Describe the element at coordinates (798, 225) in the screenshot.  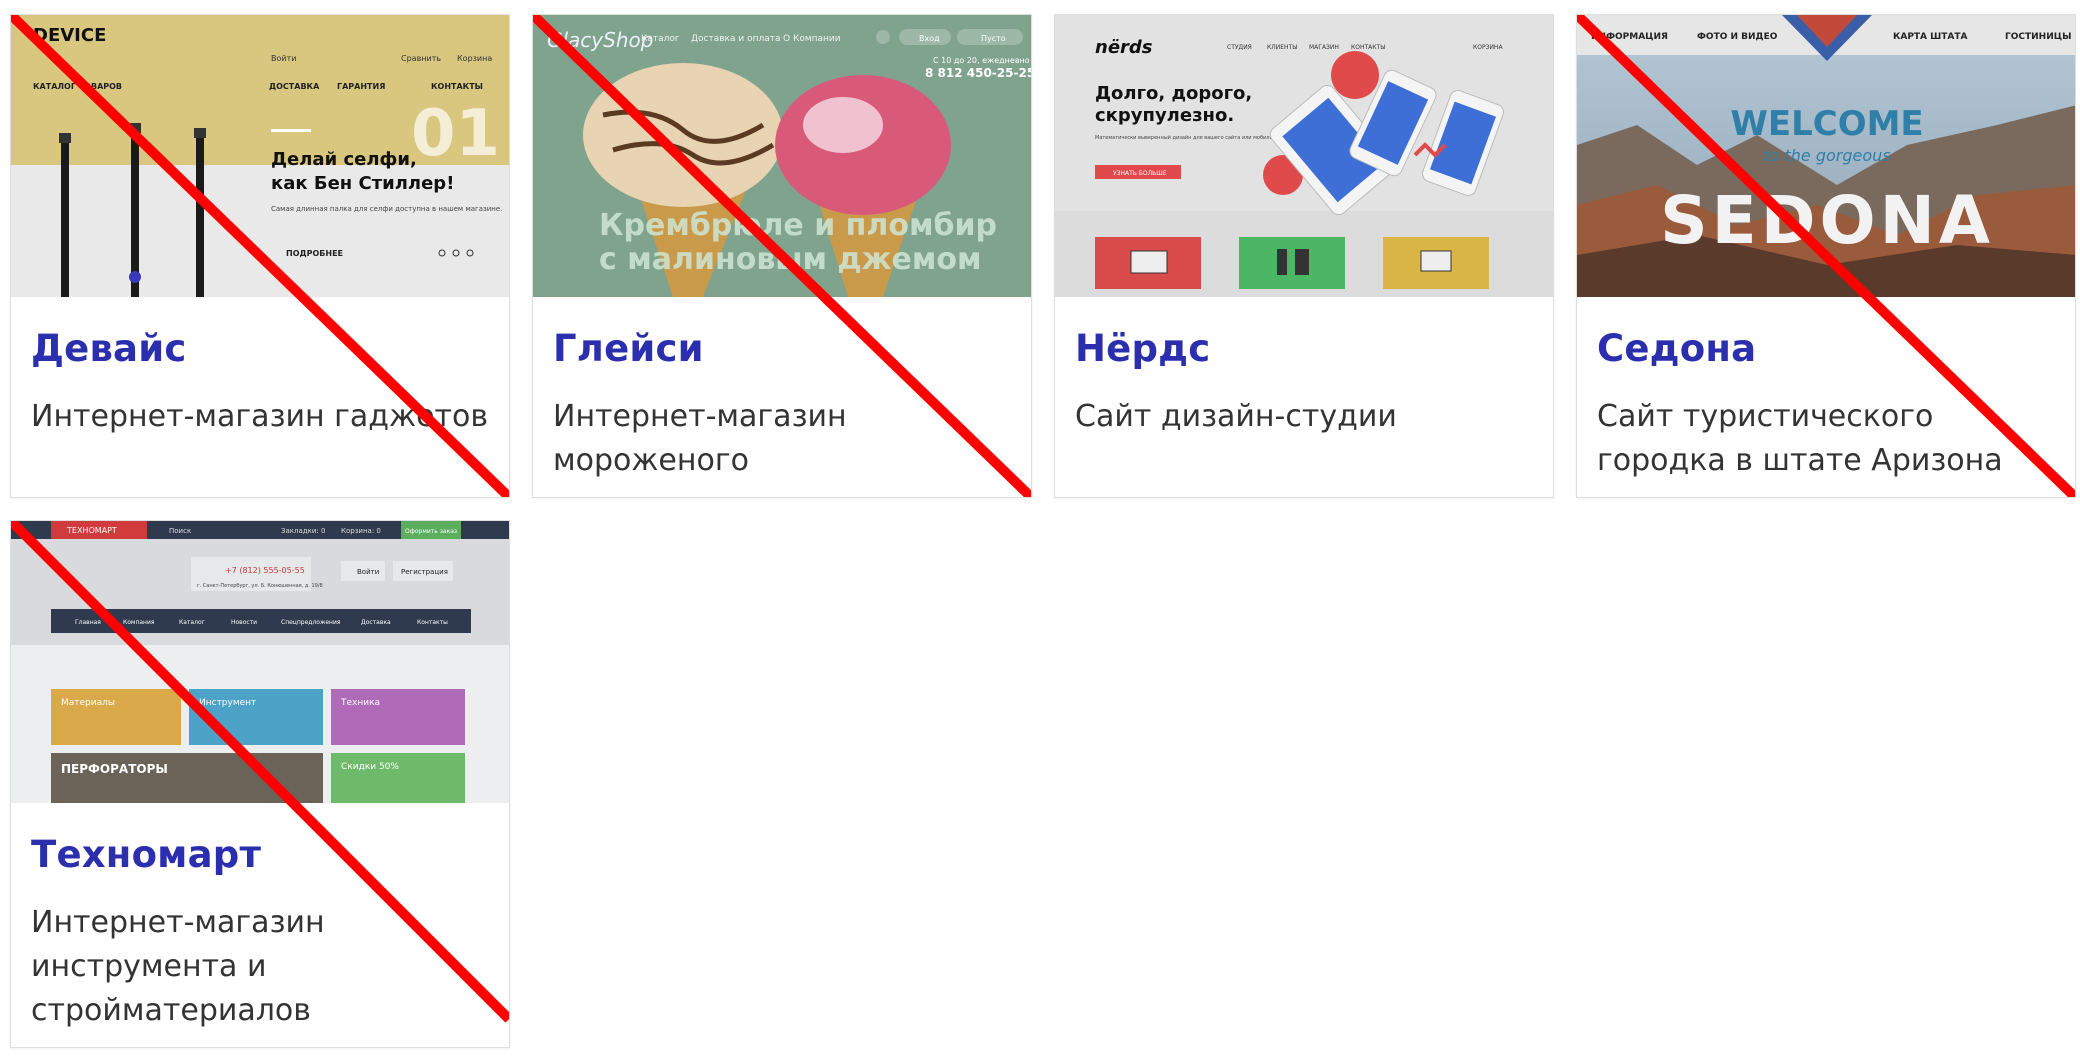
I see `svg-text: Крембрюле и пломбир` at that location.